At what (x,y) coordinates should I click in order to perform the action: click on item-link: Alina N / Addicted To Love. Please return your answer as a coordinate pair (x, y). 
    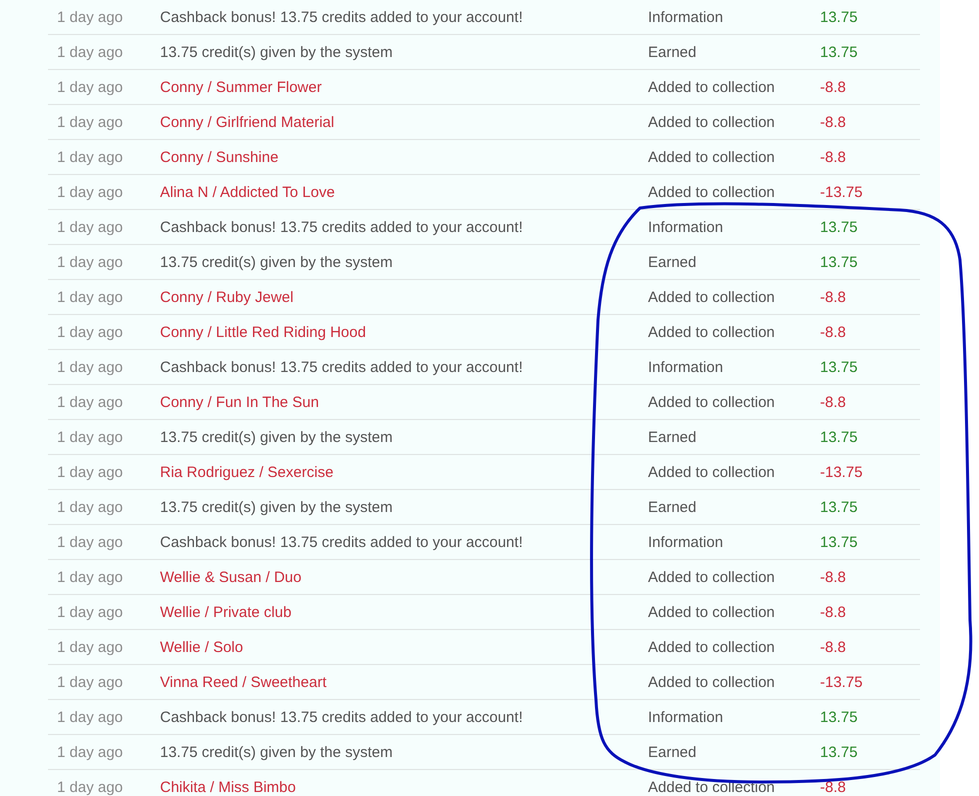
    Looking at the image, I should click on (247, 192).